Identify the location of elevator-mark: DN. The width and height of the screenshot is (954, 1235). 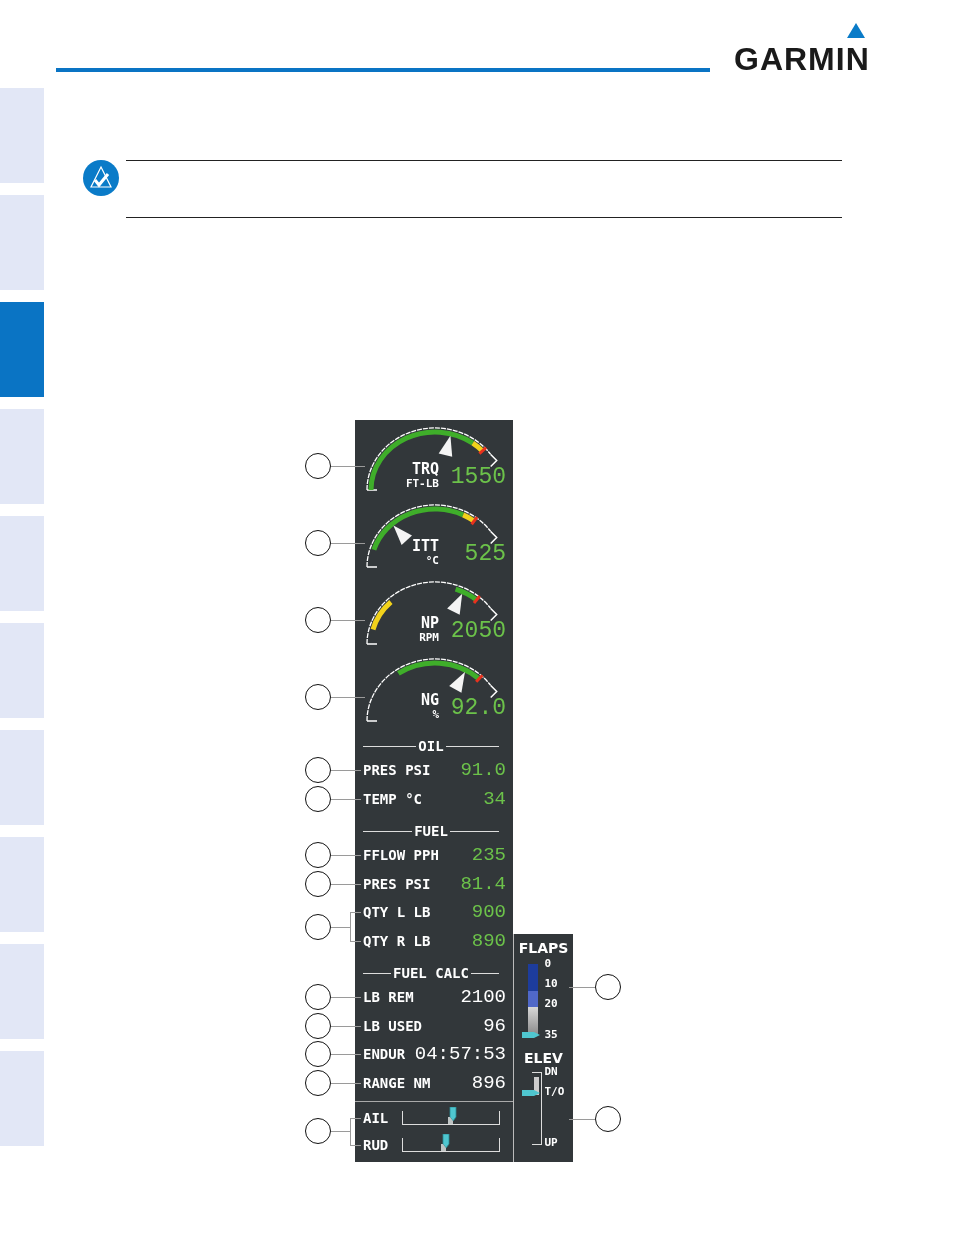
(551, 1072).